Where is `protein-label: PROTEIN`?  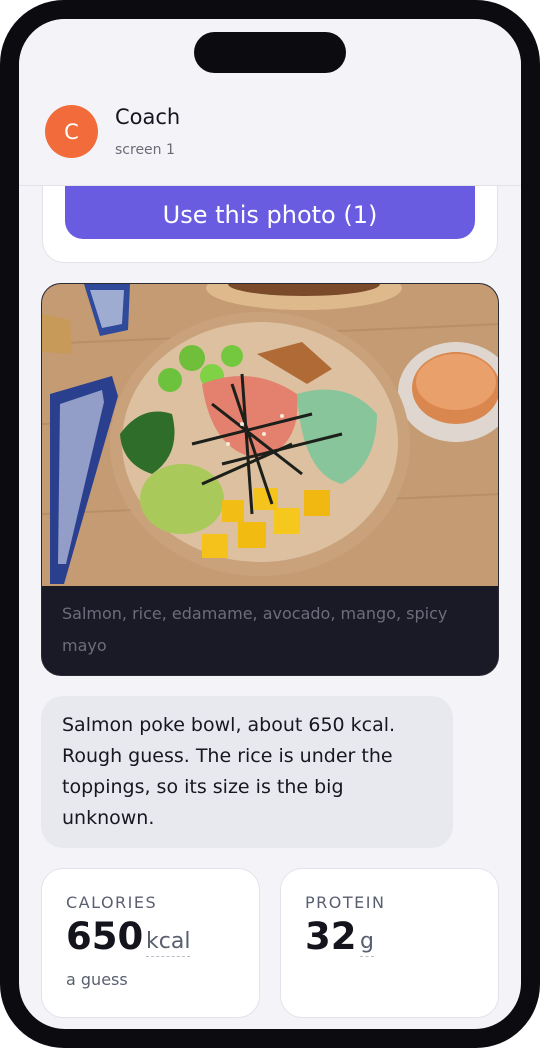 protein-label: PROTEIN is located at coordinates (345, 902).